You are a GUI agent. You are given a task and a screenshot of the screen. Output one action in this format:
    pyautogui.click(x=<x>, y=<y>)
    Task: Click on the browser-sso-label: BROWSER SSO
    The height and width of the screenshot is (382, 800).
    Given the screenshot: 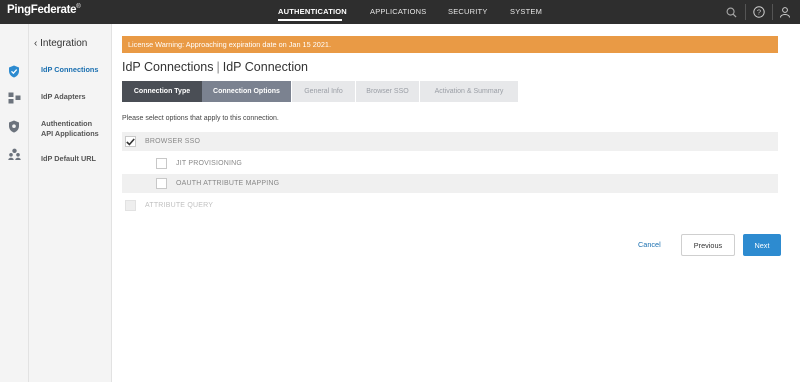 What is the action you would take?
    pyautogui.click(x=173, y=141)
    